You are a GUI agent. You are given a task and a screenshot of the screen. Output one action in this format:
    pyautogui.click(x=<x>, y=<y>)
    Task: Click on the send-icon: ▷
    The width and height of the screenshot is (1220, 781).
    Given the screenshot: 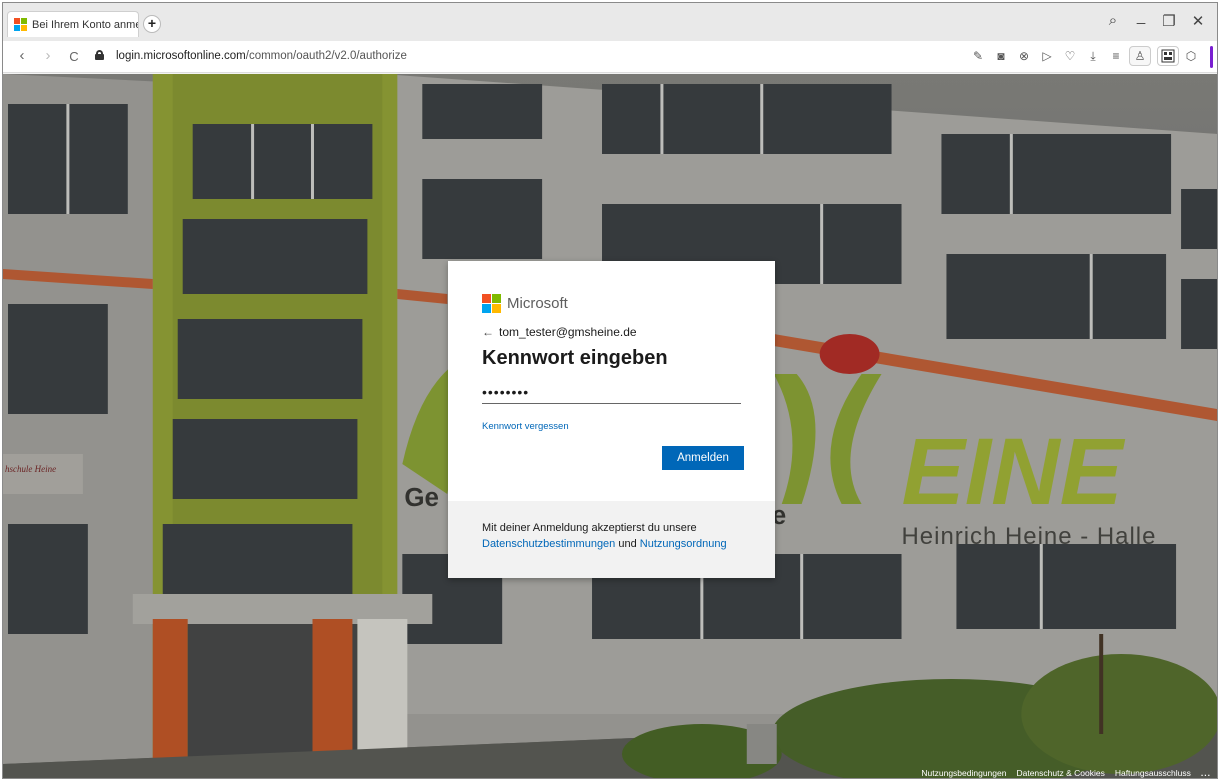 What is the action you would take?
    pyautogui.click(x=1047, y=56)
    